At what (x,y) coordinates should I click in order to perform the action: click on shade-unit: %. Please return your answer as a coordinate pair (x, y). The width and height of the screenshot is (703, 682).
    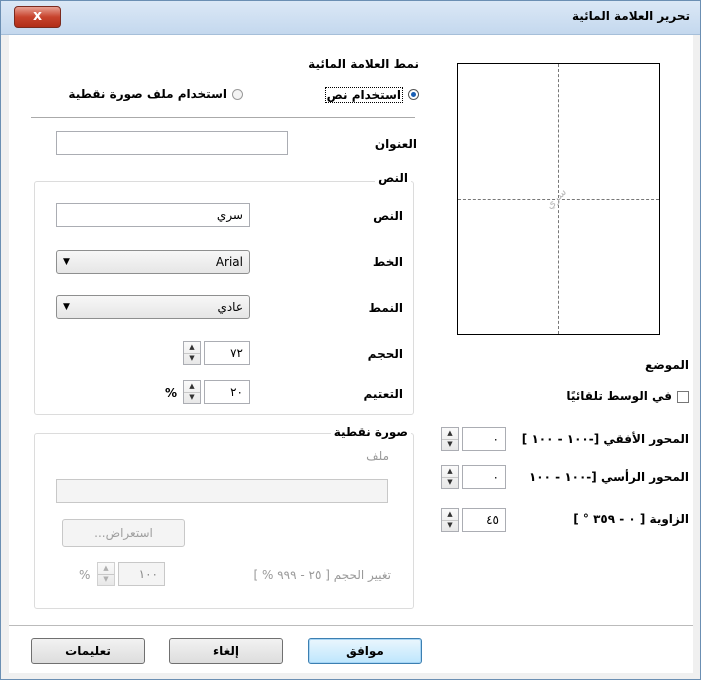
    Looking at the image, I should click on (171, 393).